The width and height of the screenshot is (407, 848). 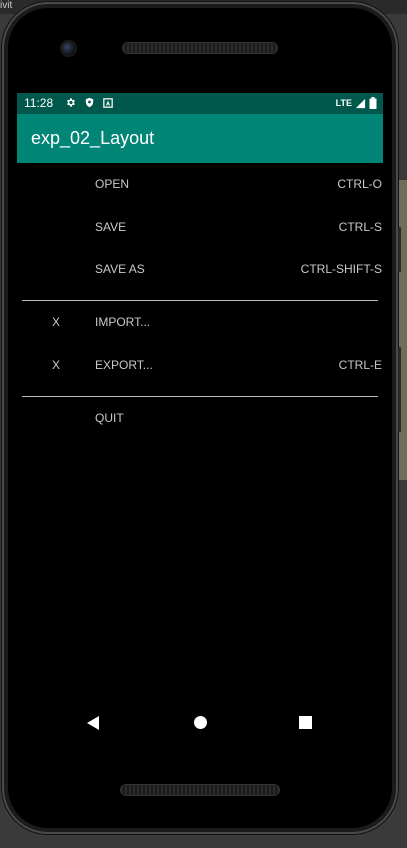 I want to click on menu-item-label: SAVE, so click(x=111, y=227).